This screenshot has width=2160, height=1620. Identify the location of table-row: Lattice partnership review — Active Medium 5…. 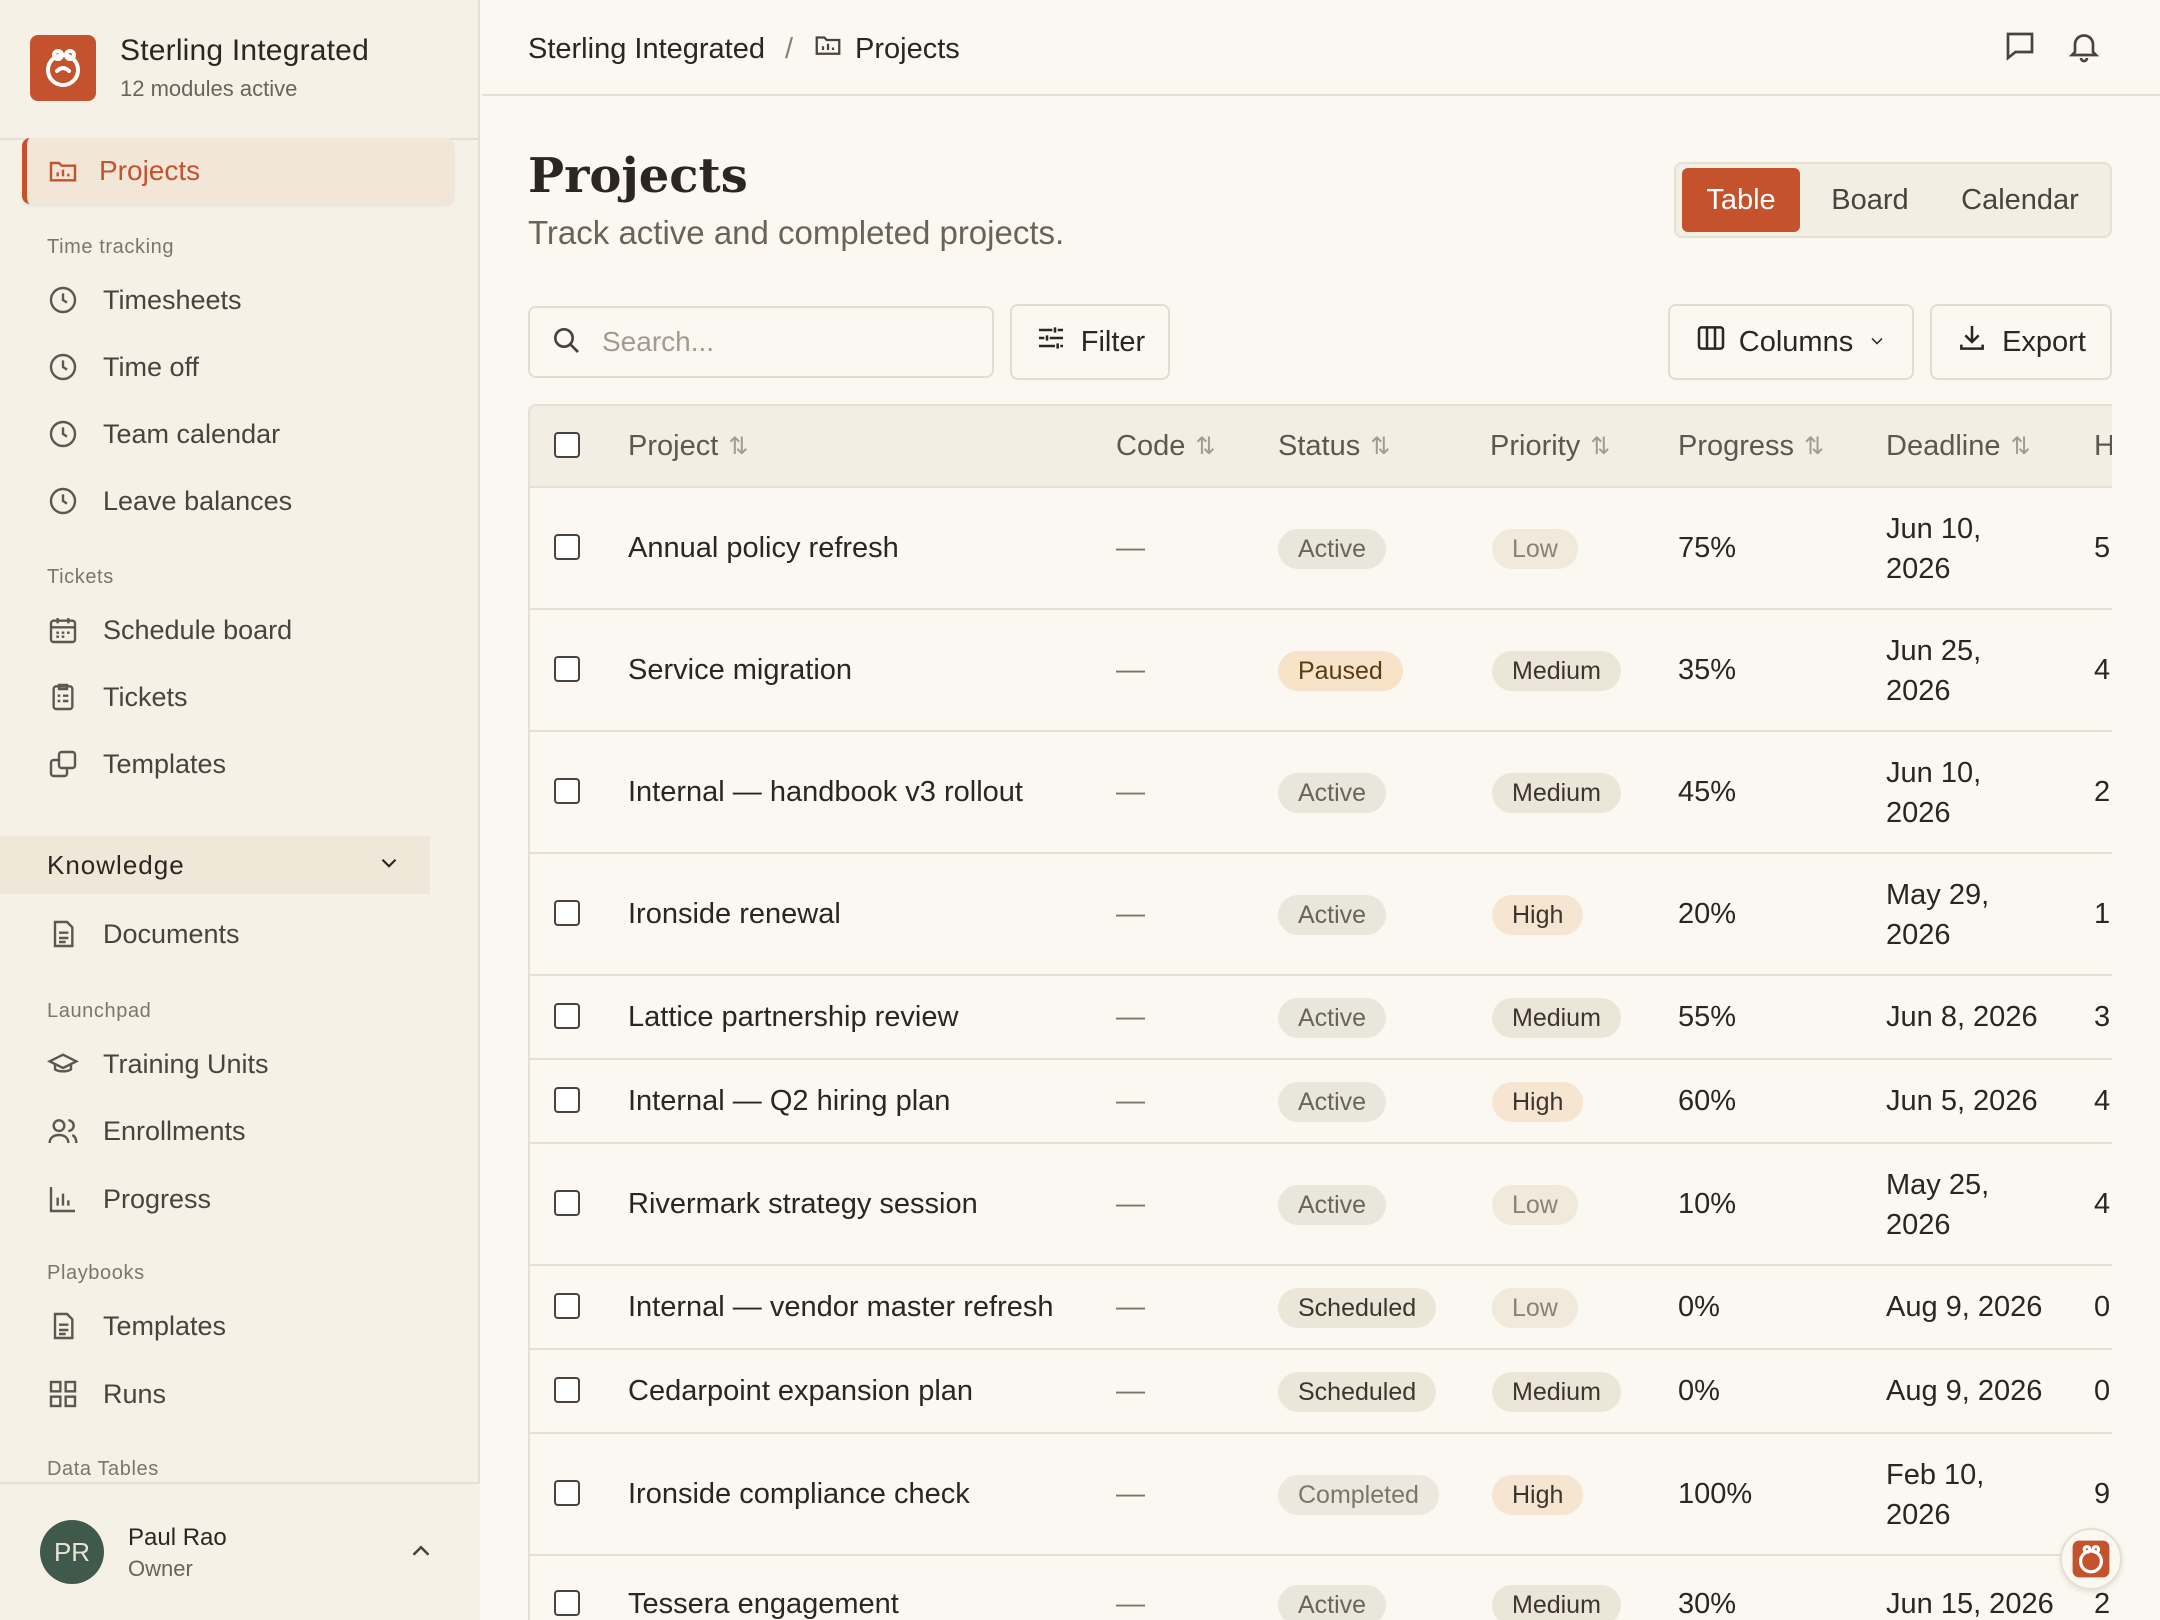
(1321, 1018).